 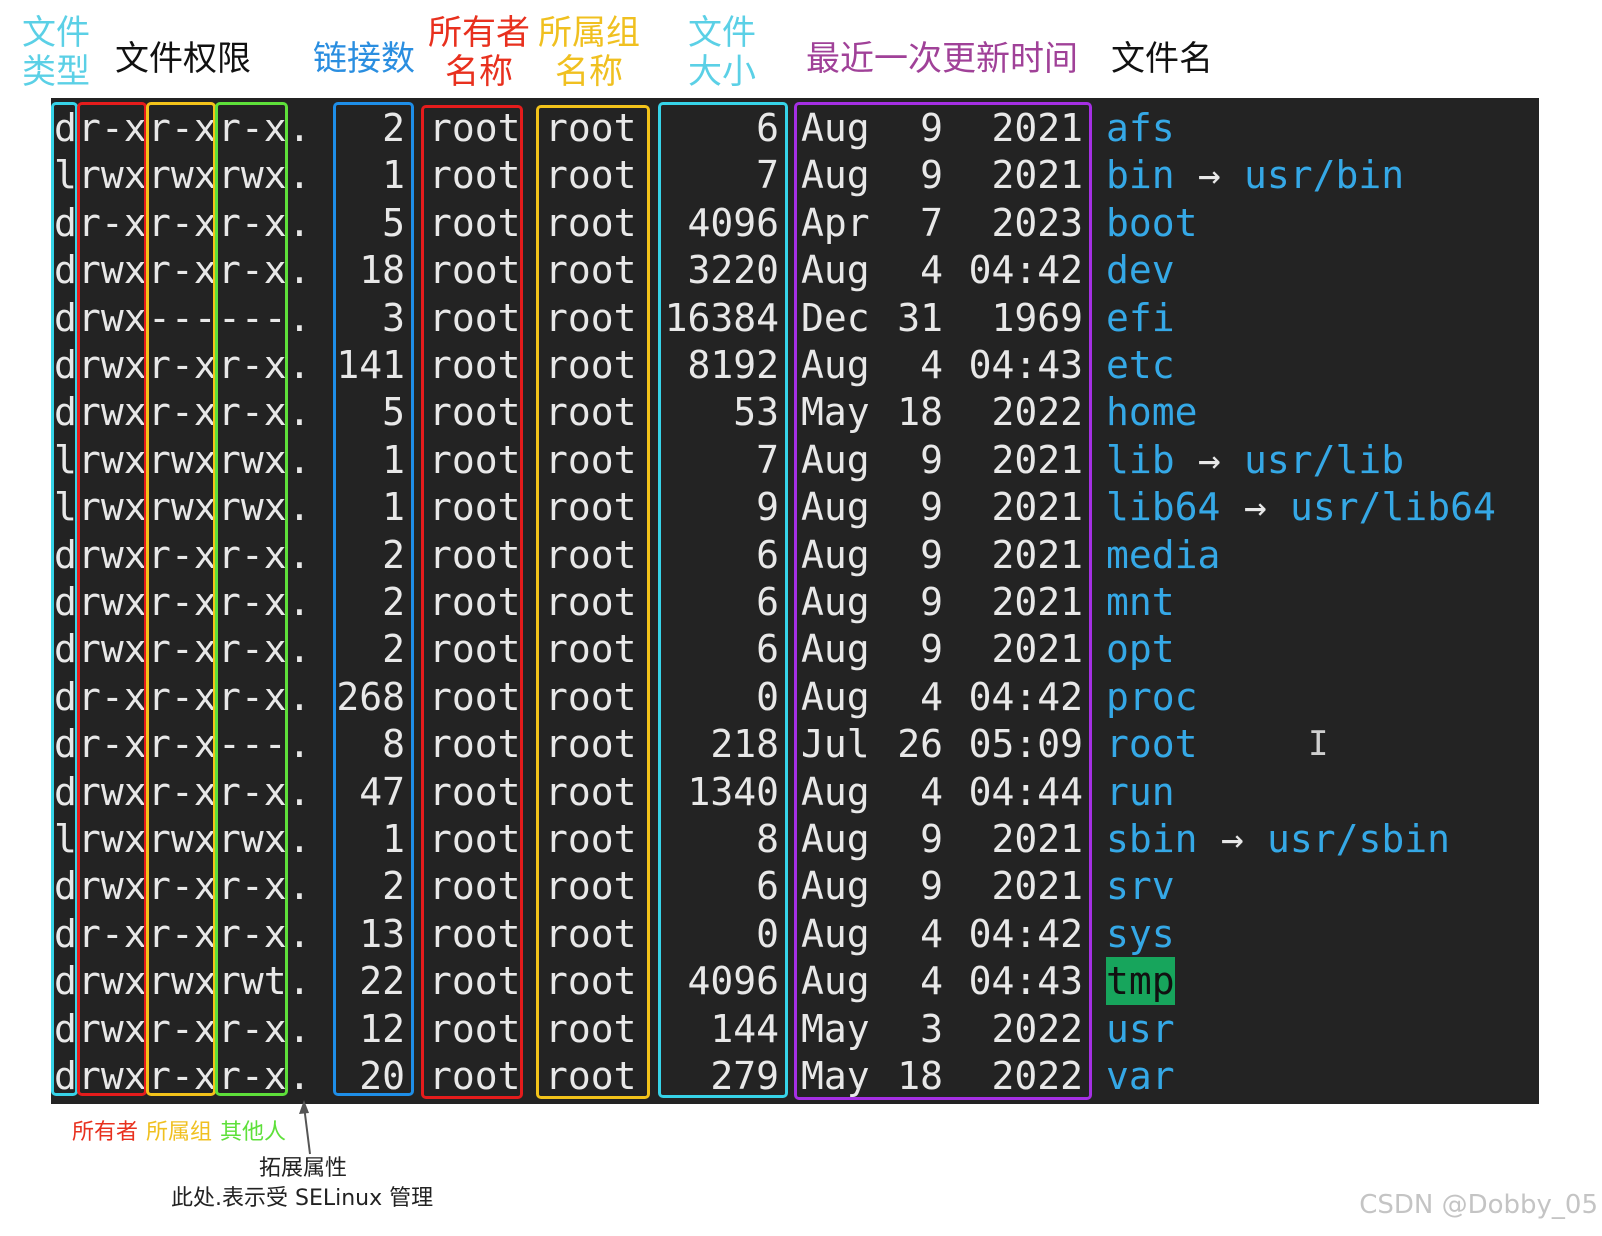 What do you see at coordinates (1152, 696) in the screenshot?
I see `file-name: proc` at bounding box center [1152, 696].